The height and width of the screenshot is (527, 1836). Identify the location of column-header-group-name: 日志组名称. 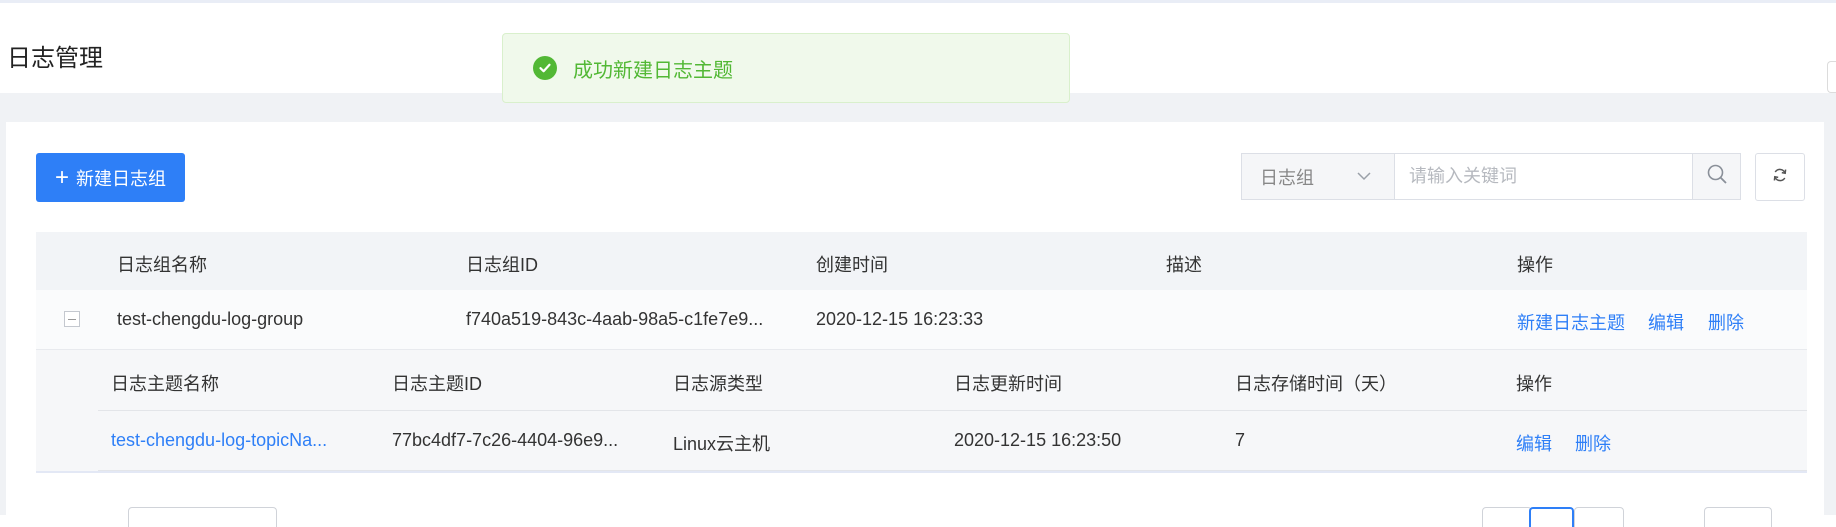
(162, 265).